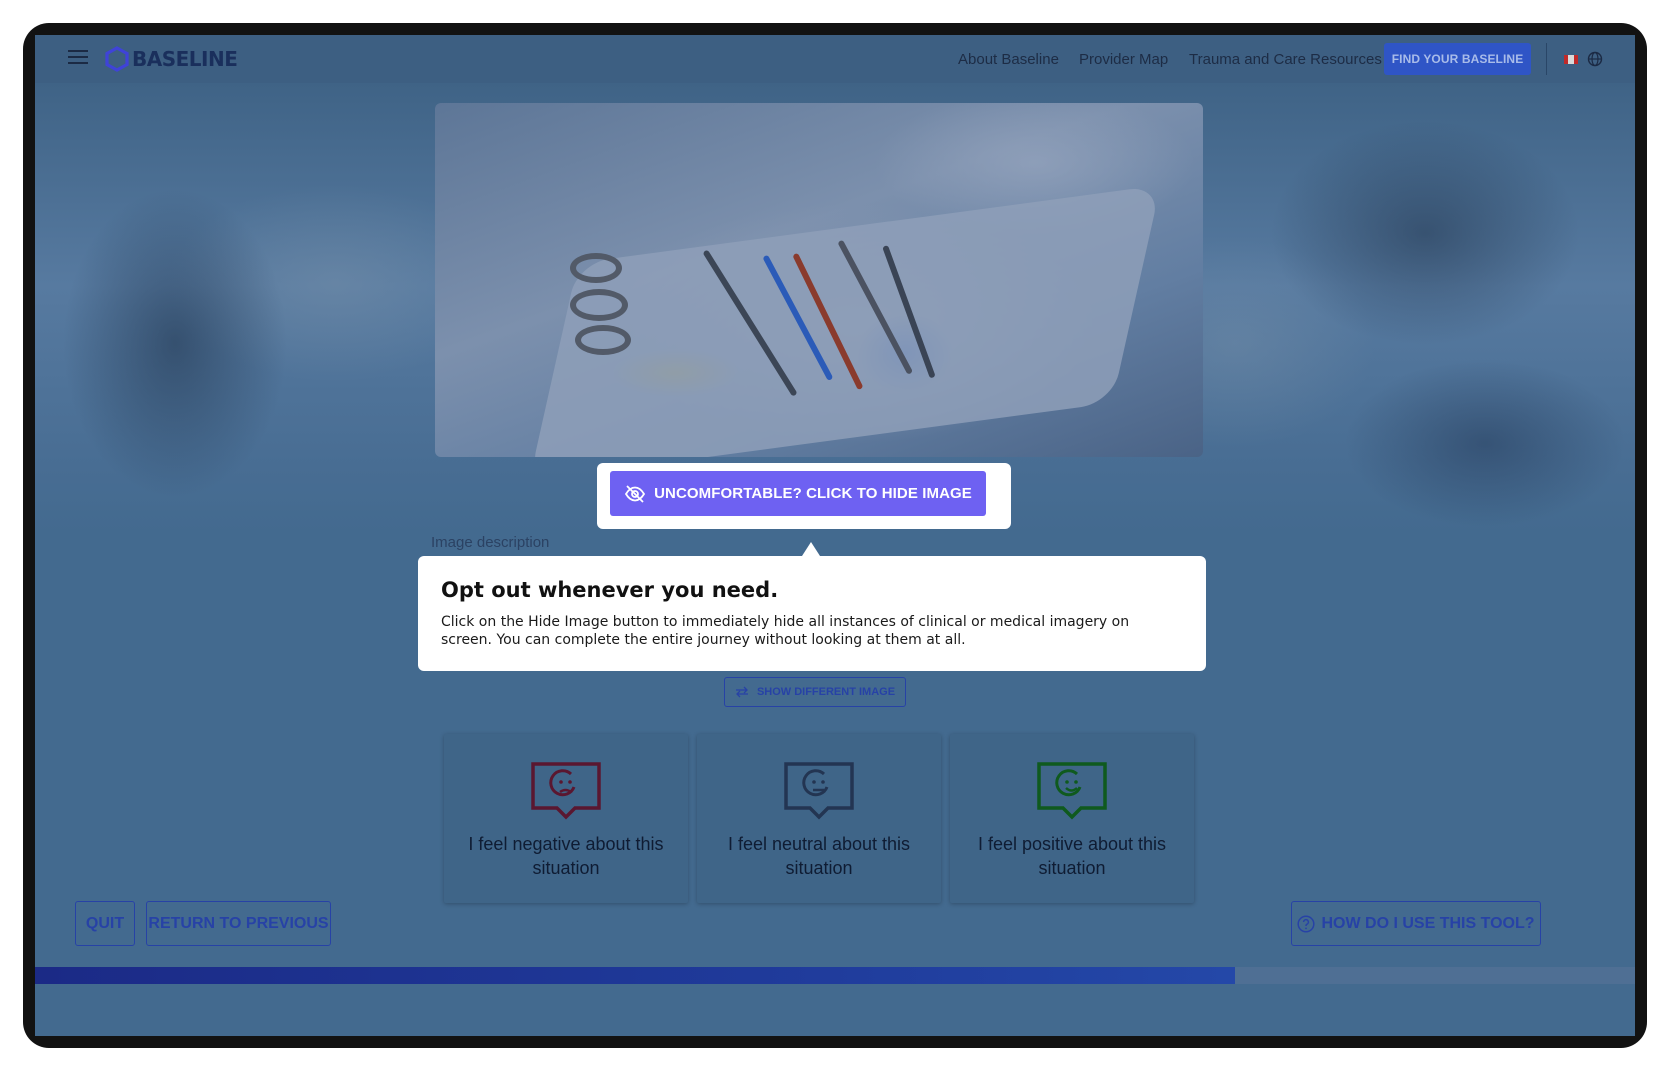 Image resolution: width=1669 pixels, height=1070 pixels. What do you see at coordinates (813, 493) in the screenshot?
I see `hide-image-label: UNCOMFORTABLE? CLICK TO HIDE IMAGE` at bounding box center [813, 493].